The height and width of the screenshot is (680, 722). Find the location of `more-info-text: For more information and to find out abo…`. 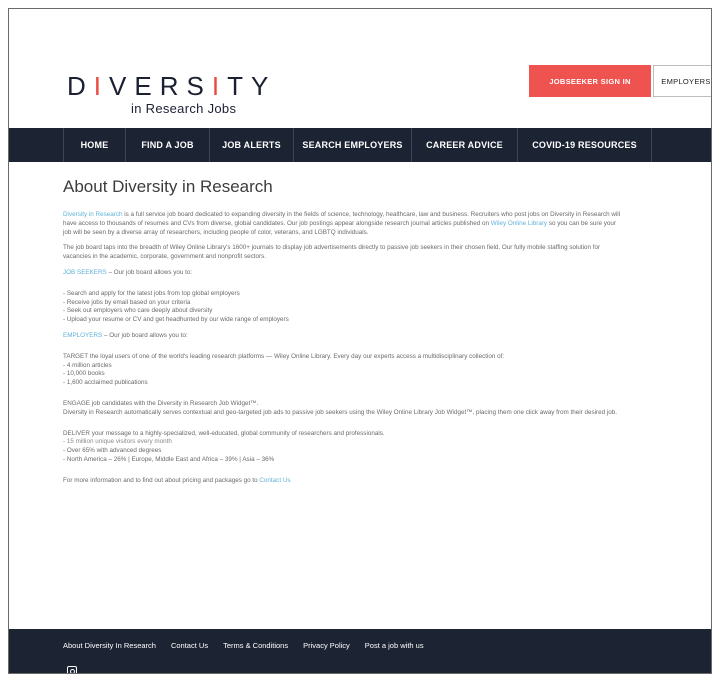

more-info-text: For more information and to find out abo… is located at coordinates (161, 480).